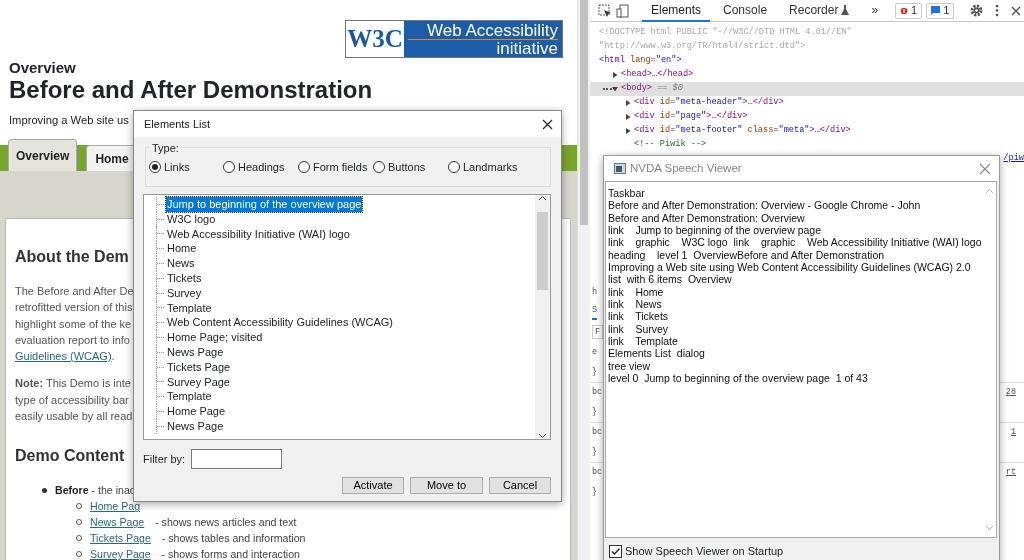  Describe the element at coordinates (258, 234) in the screenshot. I see `tree-item: Web Accessibility Initiative (WAI) logo` at that location.